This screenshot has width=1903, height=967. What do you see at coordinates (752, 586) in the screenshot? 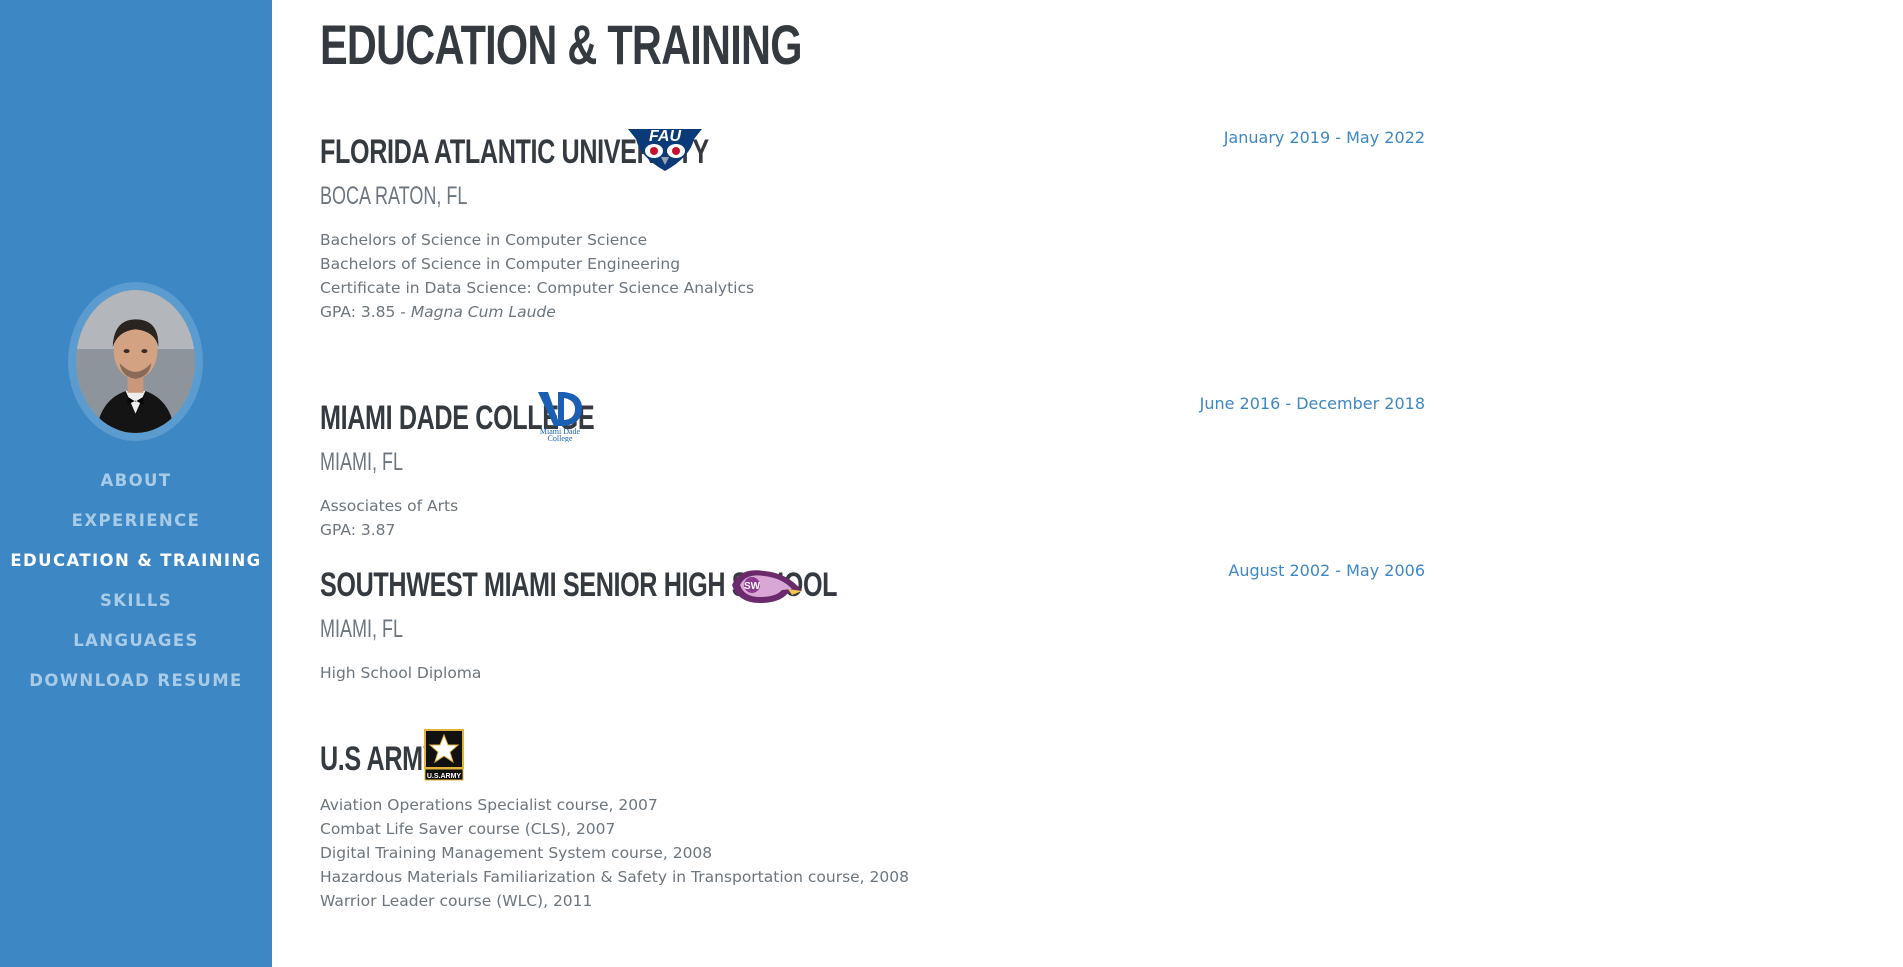
I see `svg-text: SW` at bounding box center [752, 586].